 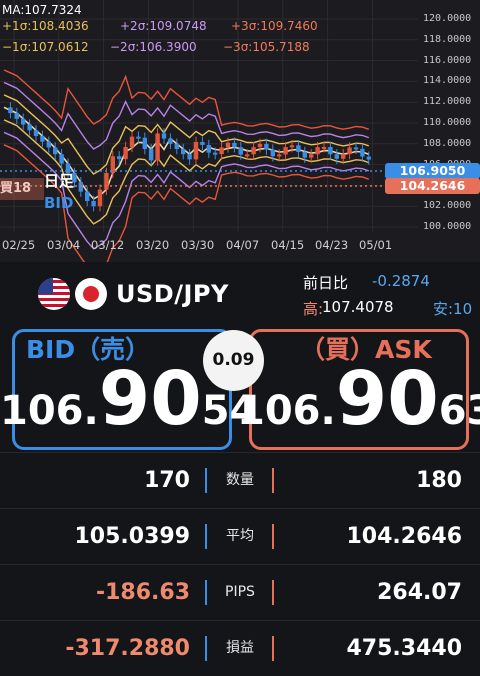 I want to click on prev-day-value: -0.2874, so click(x=401, y=281).